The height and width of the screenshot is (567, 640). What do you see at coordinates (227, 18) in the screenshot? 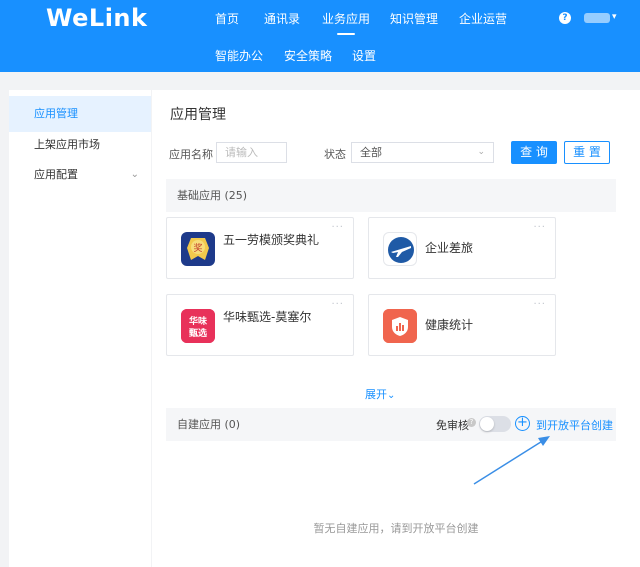
I see `nav-home: 首页` at bounding box center [227, 18].